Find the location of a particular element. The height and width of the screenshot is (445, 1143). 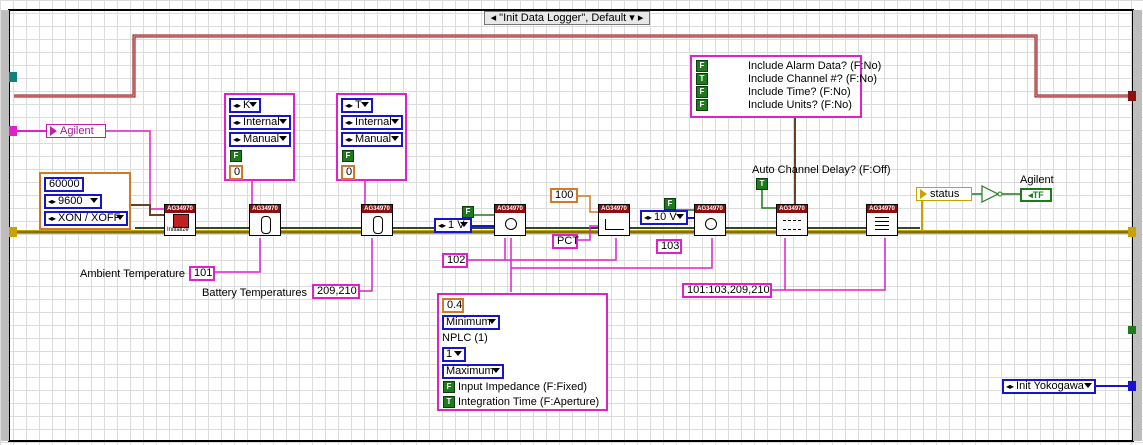

thermocouple-cluster-2: ◂▸ T ◂▸ Internal ◂▸ Manual F 0 is located at coordinates (371, 137).